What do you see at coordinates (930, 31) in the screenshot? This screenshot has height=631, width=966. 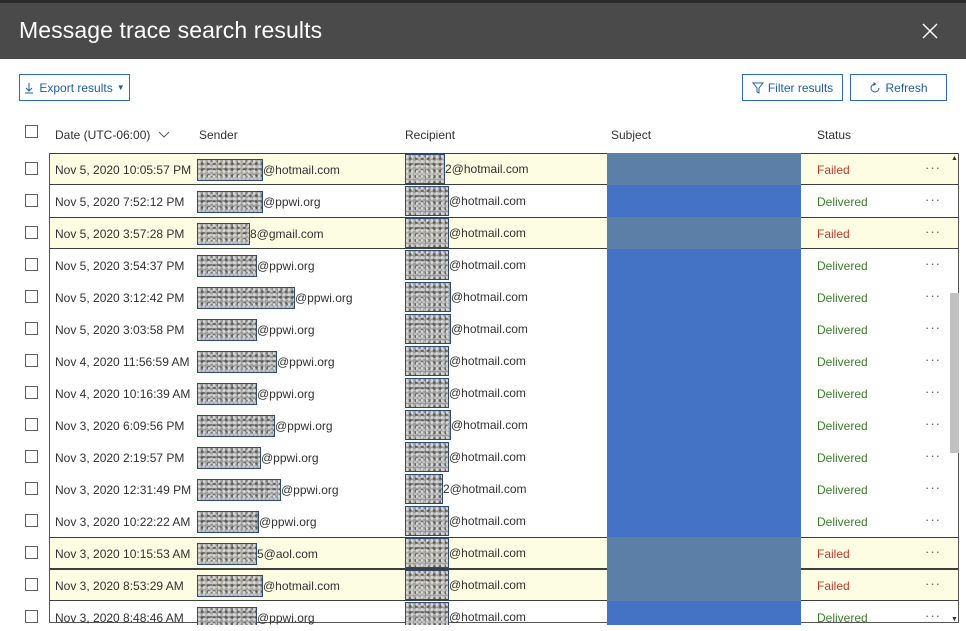 I see `close-icon` at bounding box center [930, 31].